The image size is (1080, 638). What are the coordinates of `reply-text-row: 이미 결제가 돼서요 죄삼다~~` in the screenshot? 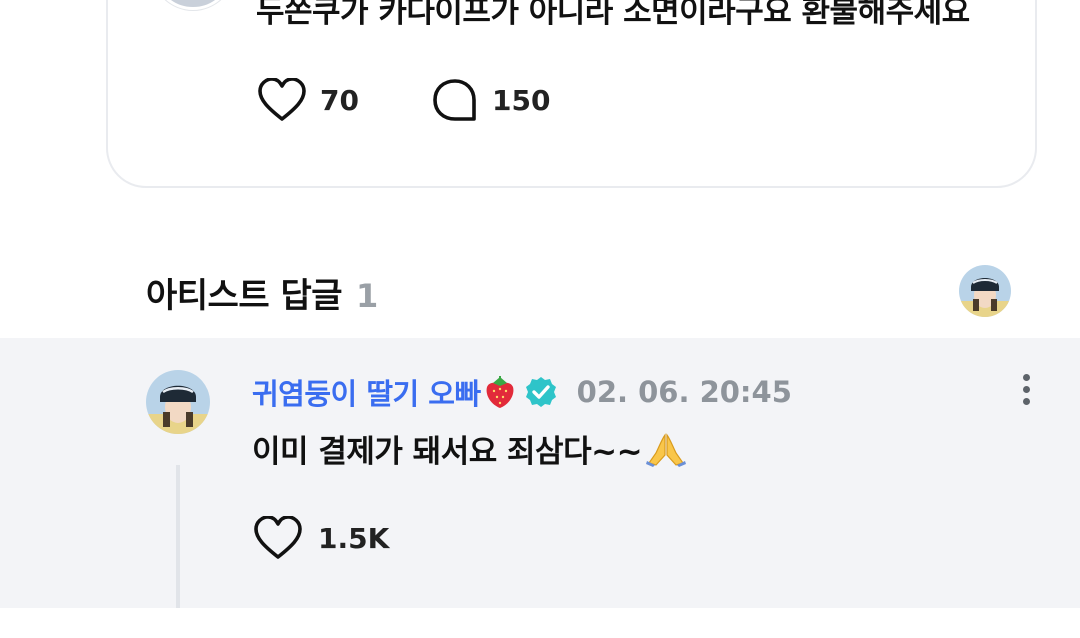 It's located at (469, 448).